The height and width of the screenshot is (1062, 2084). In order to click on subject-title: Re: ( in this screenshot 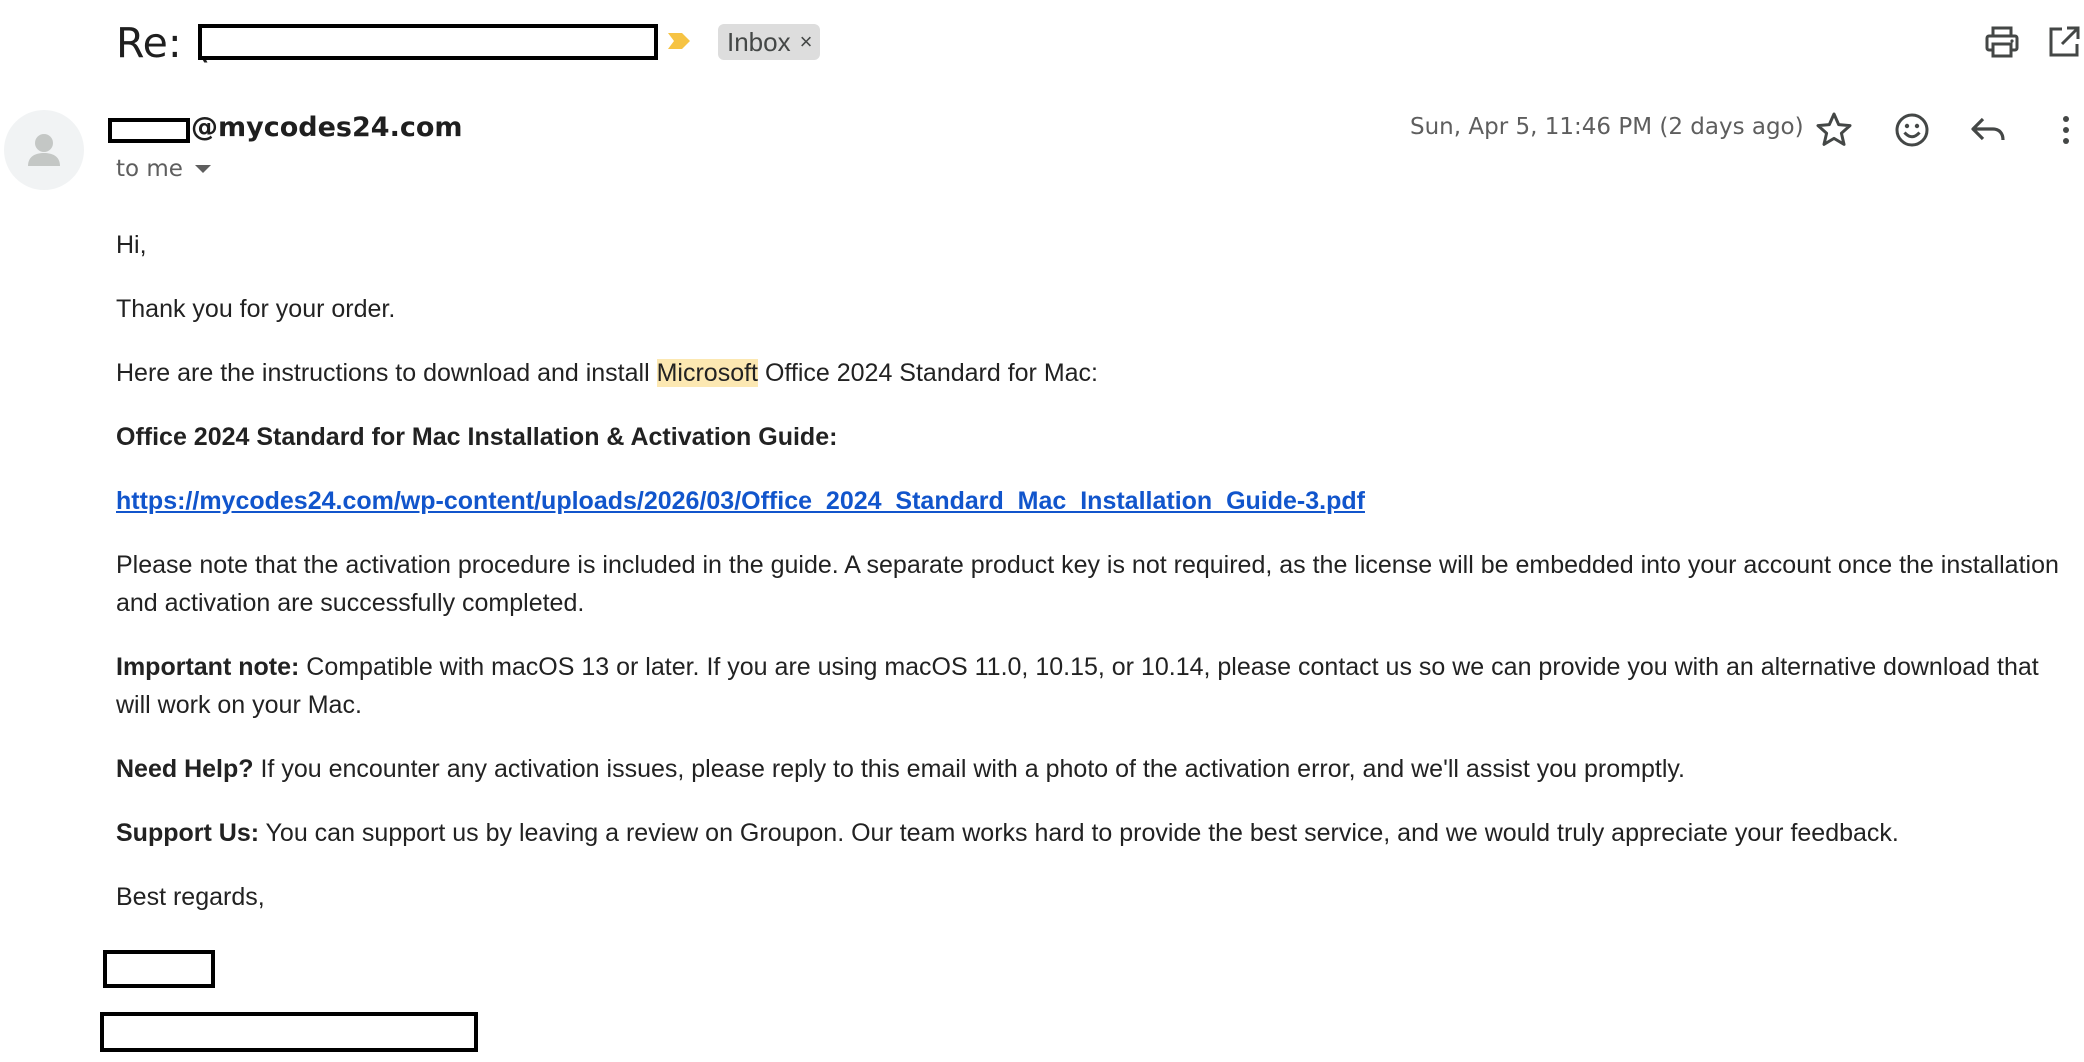, I will do `click(163, 43)`.